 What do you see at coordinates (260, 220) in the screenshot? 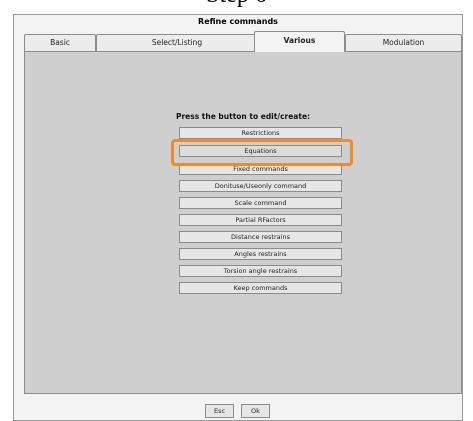
I see `partial-rfactors-button: Partial RFactors` at bounding box center [260, 220].